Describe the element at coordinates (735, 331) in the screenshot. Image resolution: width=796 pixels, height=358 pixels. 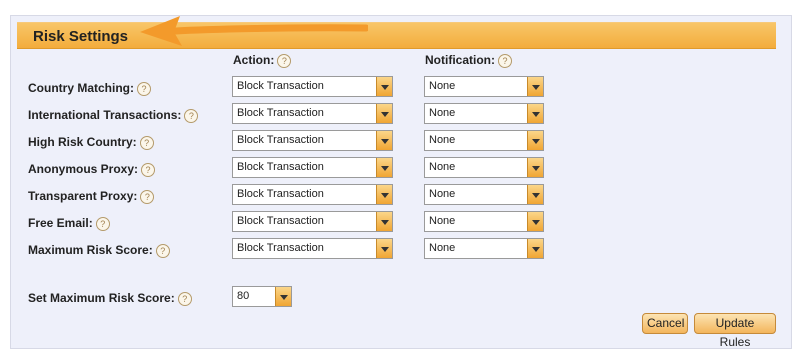
I see `update-rules-button: Update Rules` at that location.